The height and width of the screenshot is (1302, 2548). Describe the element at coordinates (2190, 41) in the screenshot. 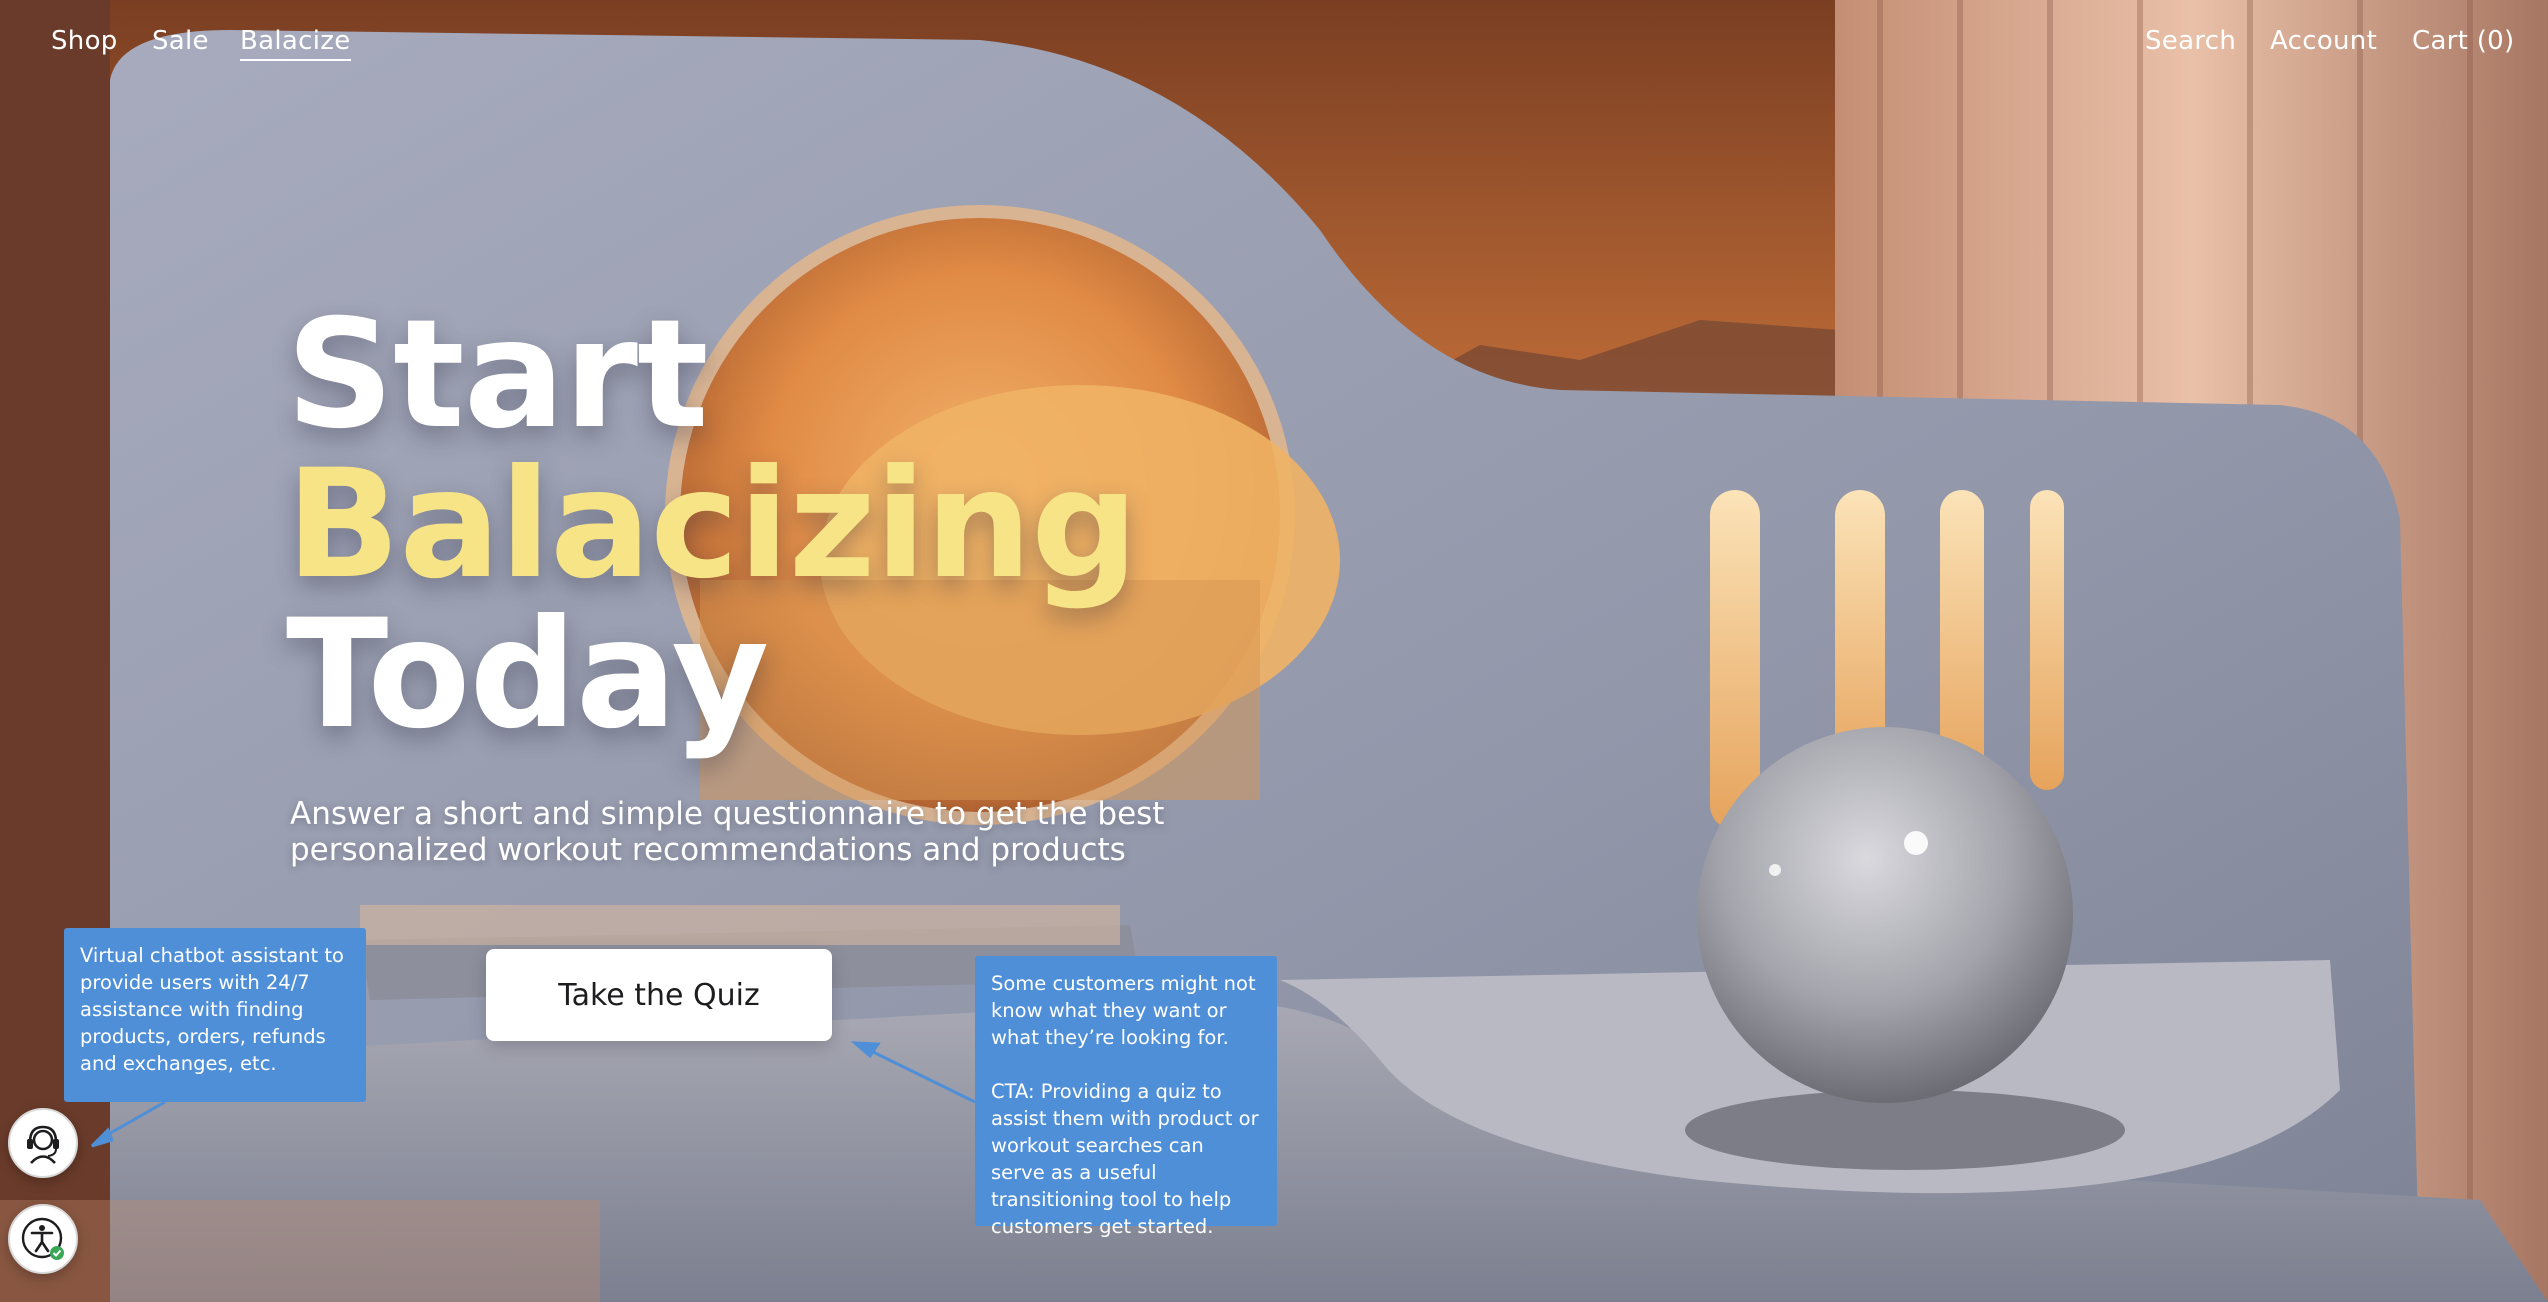

I see `nav-search-link: Search` at that location.